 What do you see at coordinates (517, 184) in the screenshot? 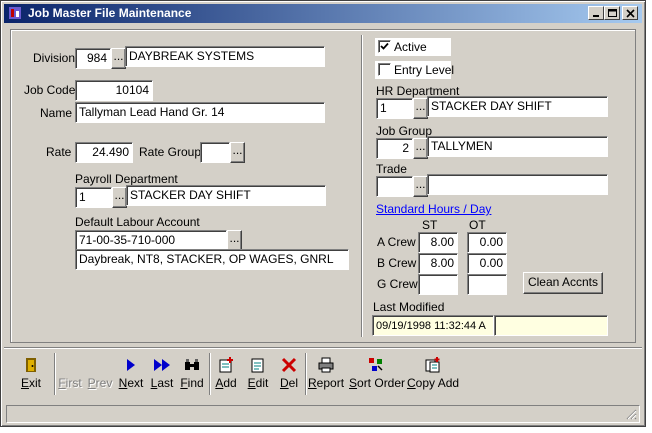
I see `trade-name-field` at bounding box center [517, 184].